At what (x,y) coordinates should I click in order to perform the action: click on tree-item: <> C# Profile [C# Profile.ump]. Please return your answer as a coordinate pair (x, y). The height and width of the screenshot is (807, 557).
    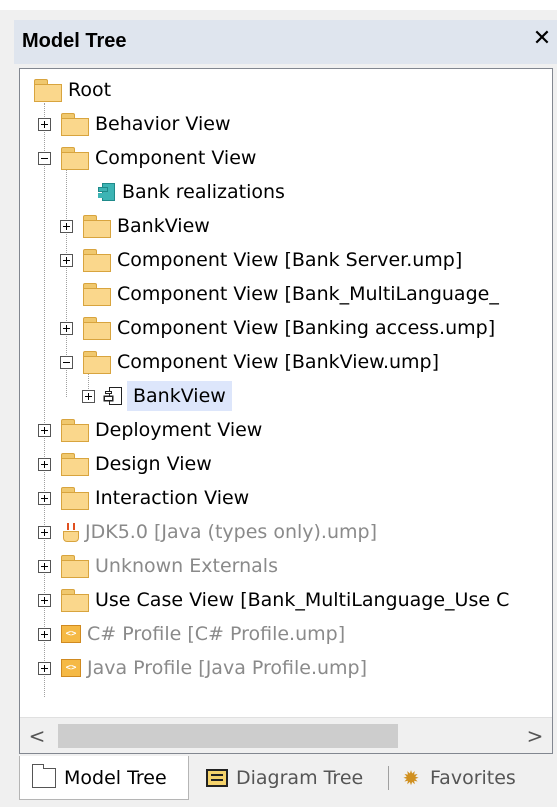
    Looking at the image, I should click on (191, 634).